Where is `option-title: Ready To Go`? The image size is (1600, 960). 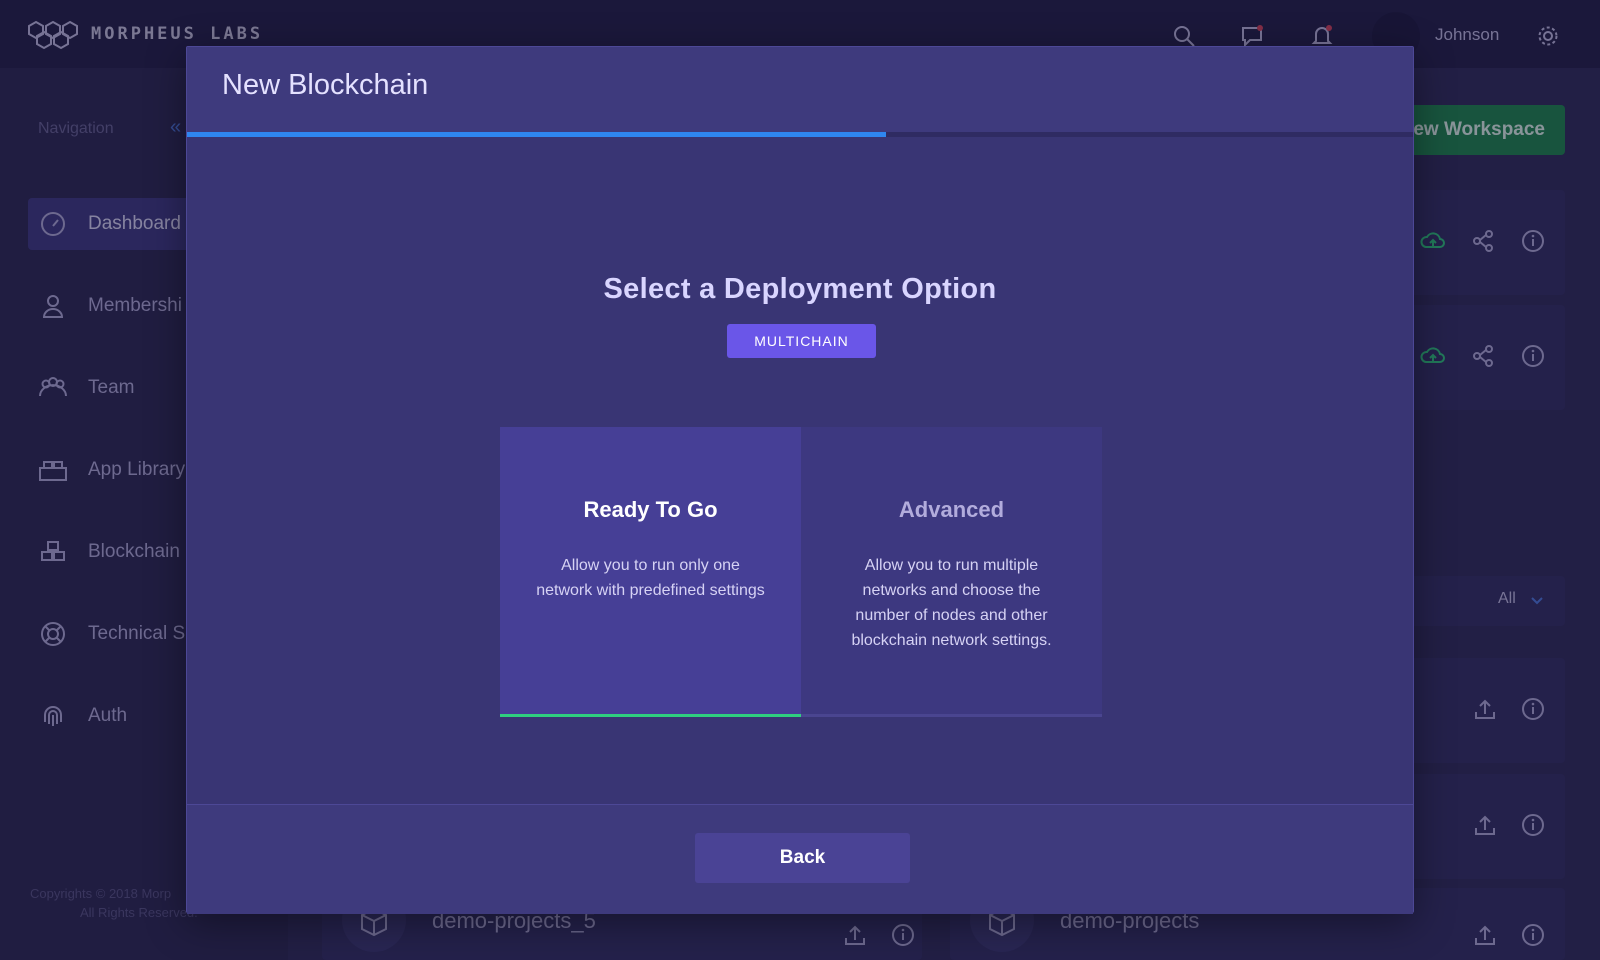 option-title: Ready To Go is located at coordinates (650, 509).